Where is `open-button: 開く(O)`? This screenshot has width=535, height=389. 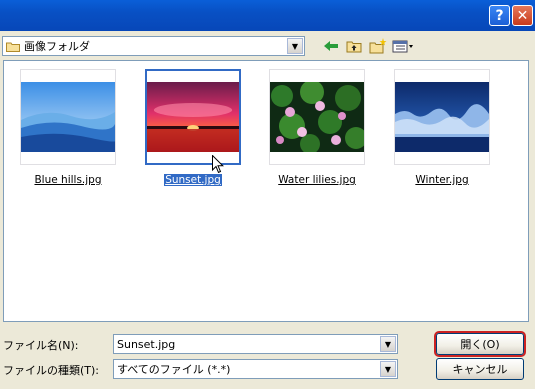 open-button: 開く(O) is located at coordinates (480, 344).